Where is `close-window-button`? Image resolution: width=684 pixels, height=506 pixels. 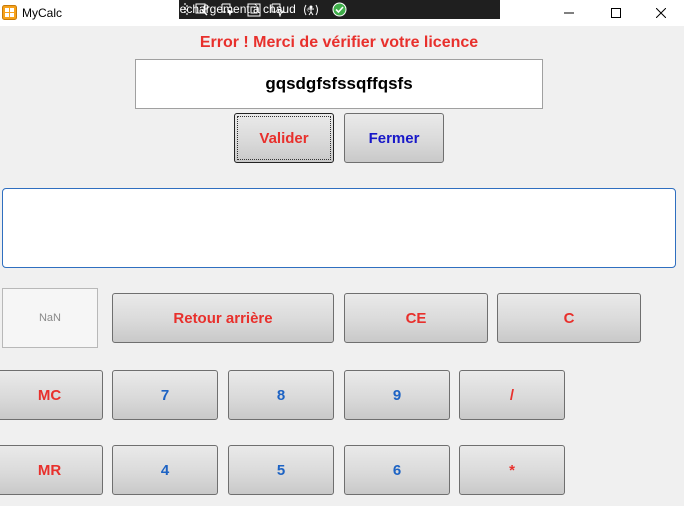
close-window-button is located at coordinates (661, 13).